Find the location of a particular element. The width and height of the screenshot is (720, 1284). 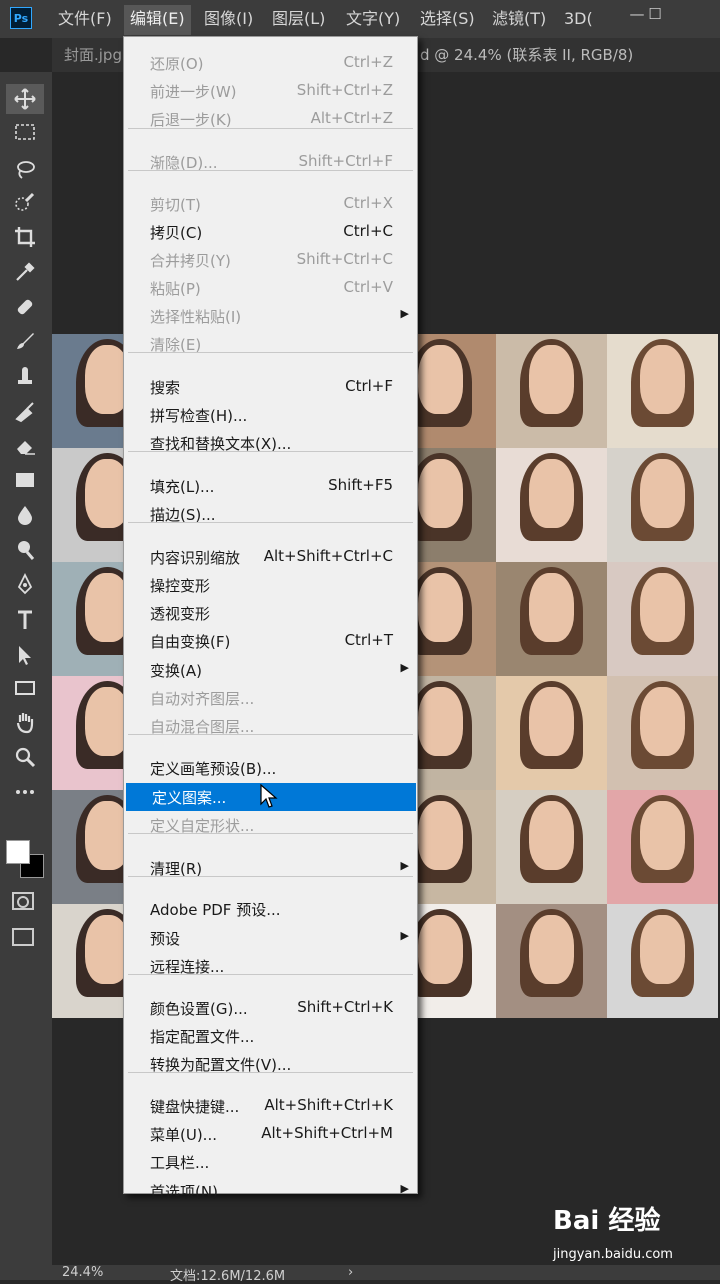

menu-item-label: 剪切(T) is located at coordinates (175, 205).